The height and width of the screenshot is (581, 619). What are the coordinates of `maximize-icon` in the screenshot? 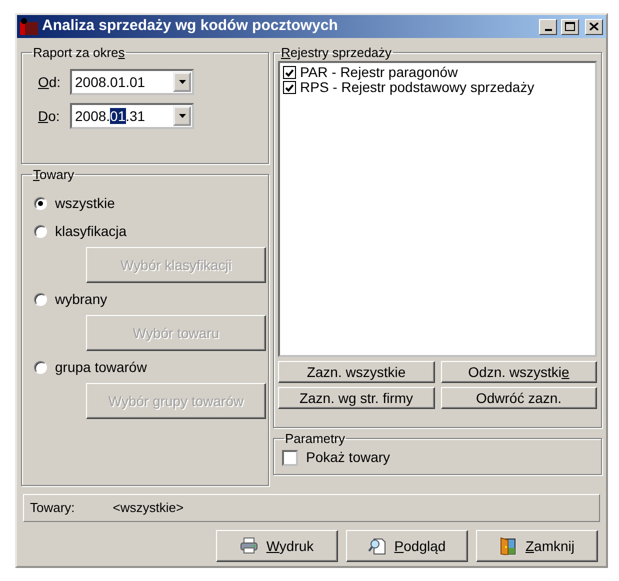 It's located at (570, 27).